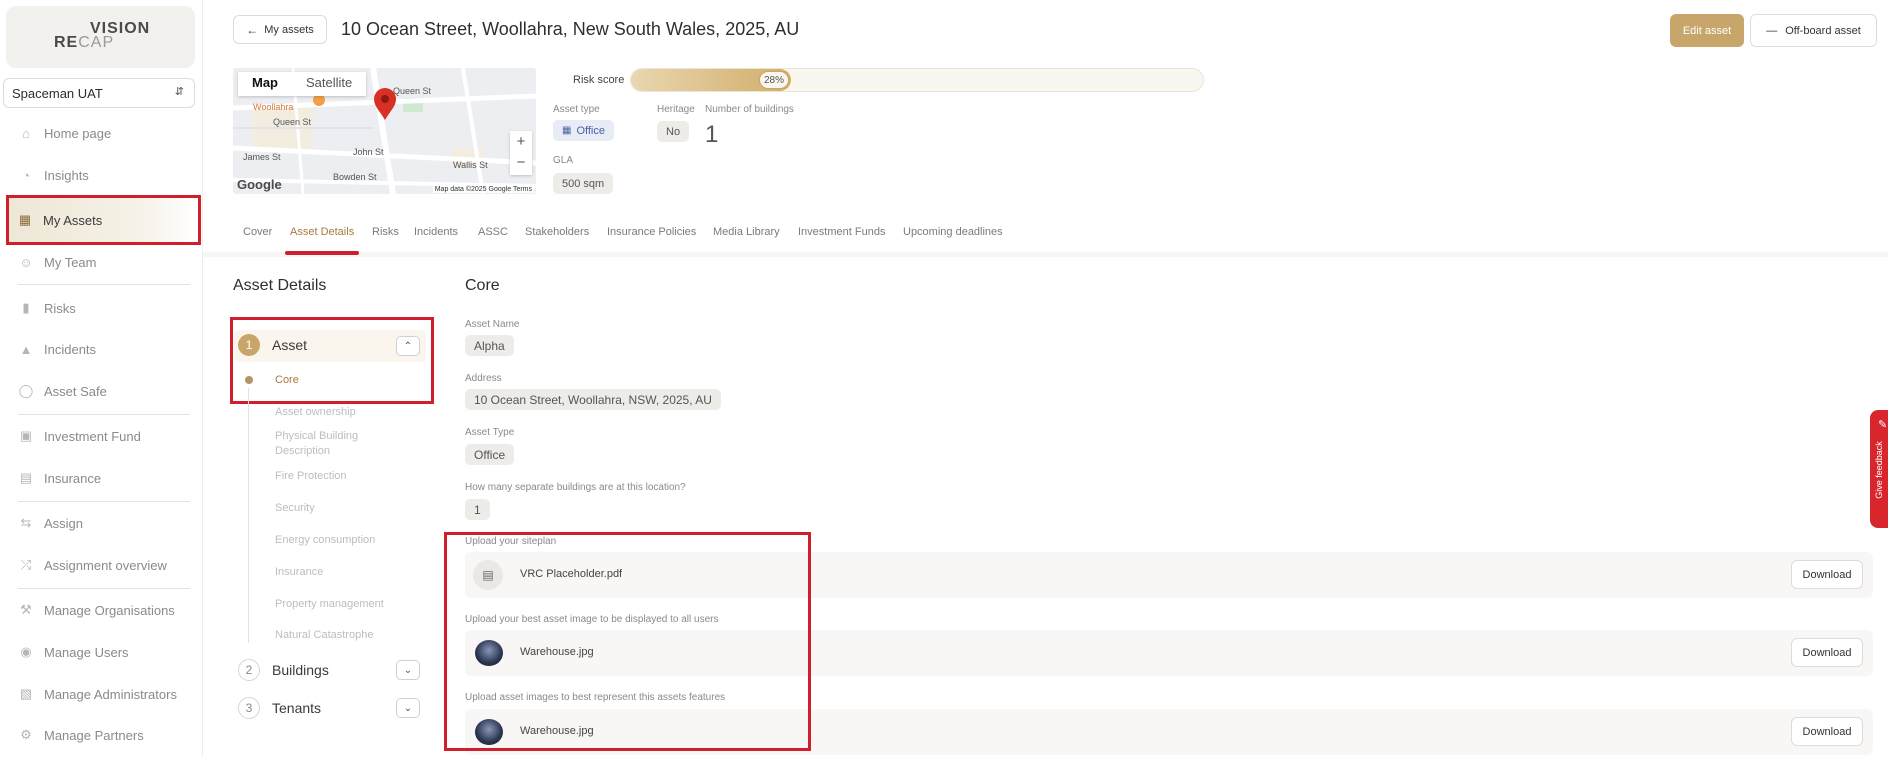 Image resolution: width=1888 pixels, height=757 pixels. I want to click on asset-name-value: Alpha, so click(489, 345).